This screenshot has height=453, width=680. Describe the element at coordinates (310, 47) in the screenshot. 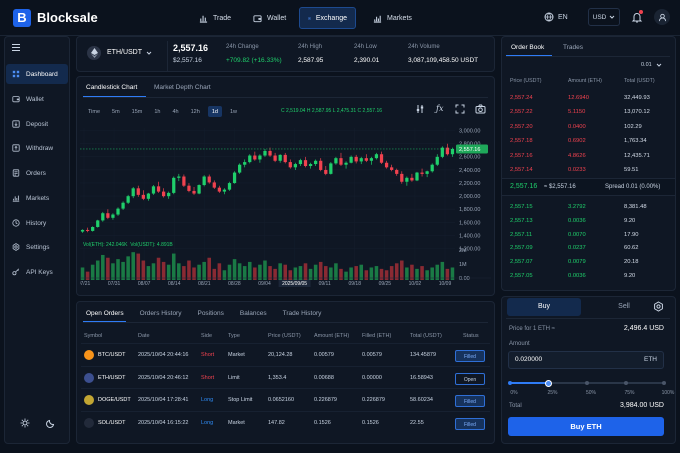

I see `high-label: 24h High` at that location.